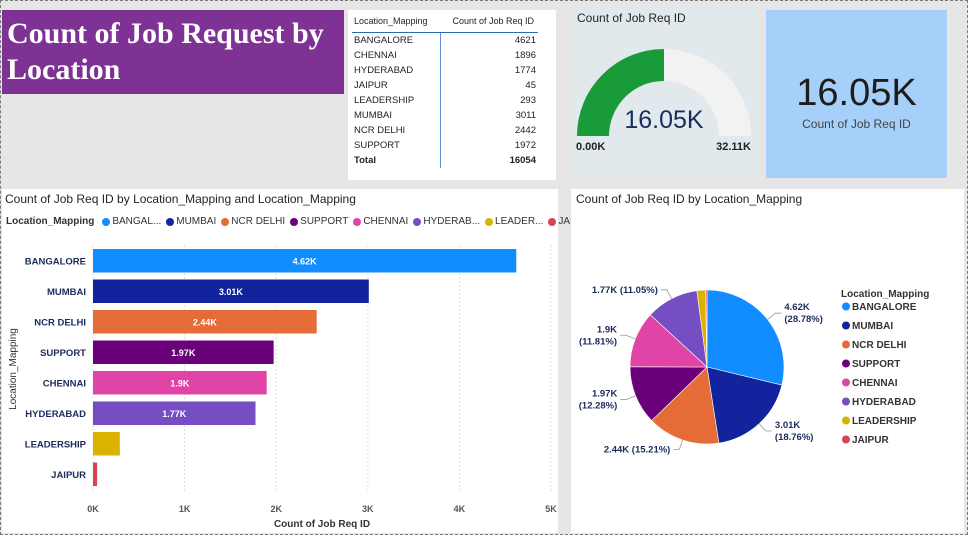 The image size is (968, 535). I want to click on pie-legend-title: Location_Mapping, so click(885, 294).